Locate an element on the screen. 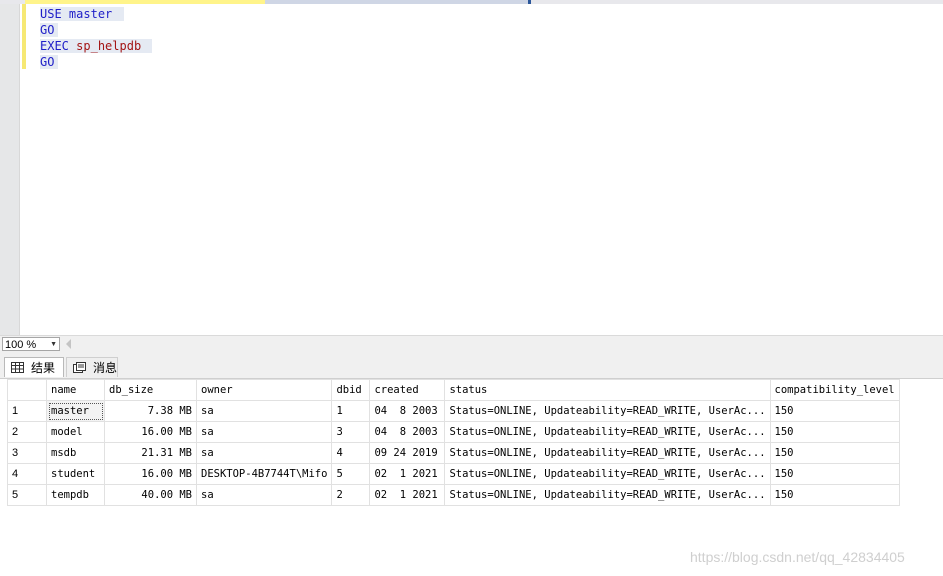 The width and height of the screenshot is (943, 576). cell-db-size: 7.38 MB is located at coordinates (150, 411).